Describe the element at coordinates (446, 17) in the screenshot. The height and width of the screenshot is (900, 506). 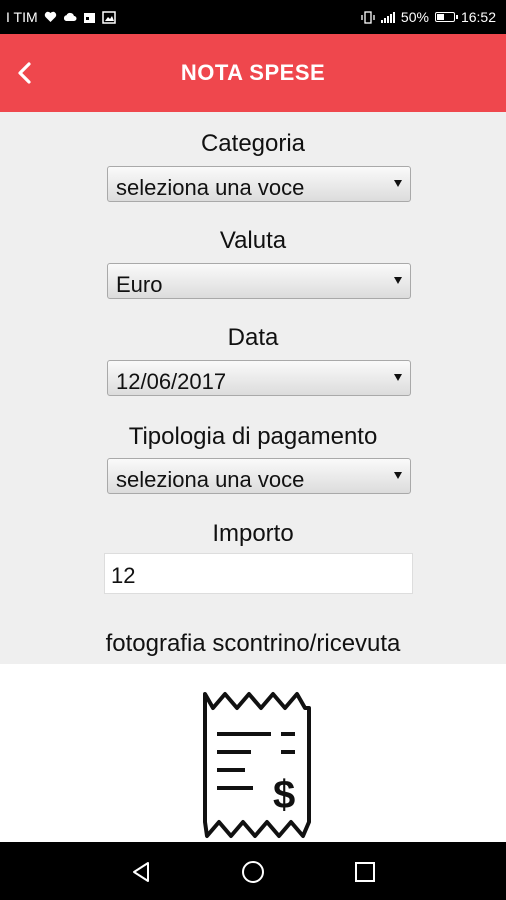
I see `battery-icon` at that location.